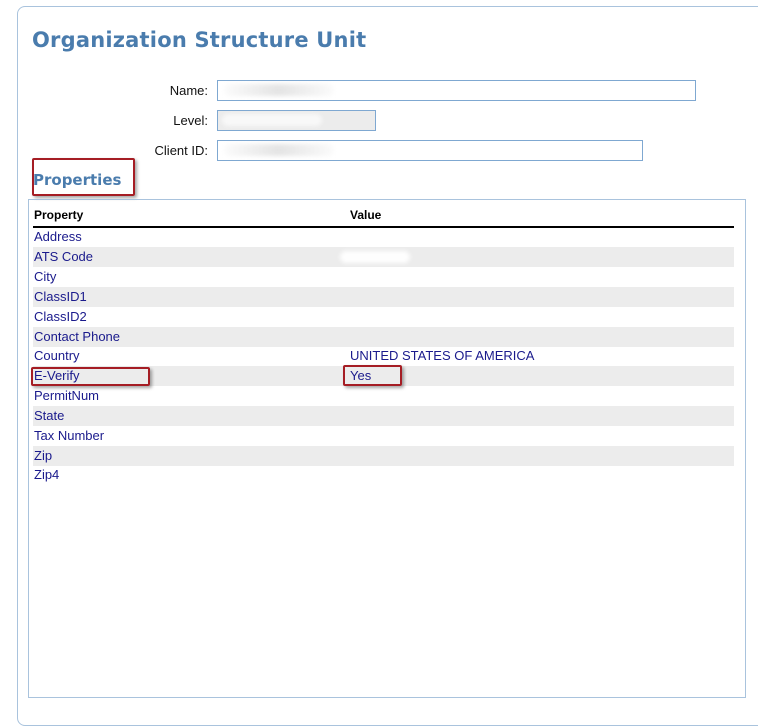 This screenshot has width=758, height=726. I want to click on name-label: Name:, so click(188, 90).